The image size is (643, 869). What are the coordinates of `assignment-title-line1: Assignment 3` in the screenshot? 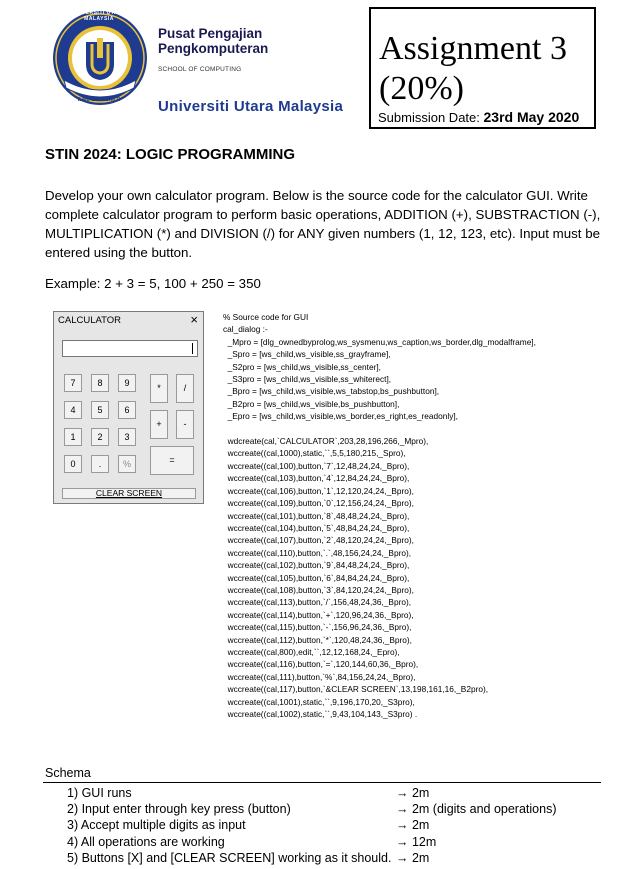 It's located at (473, 48).